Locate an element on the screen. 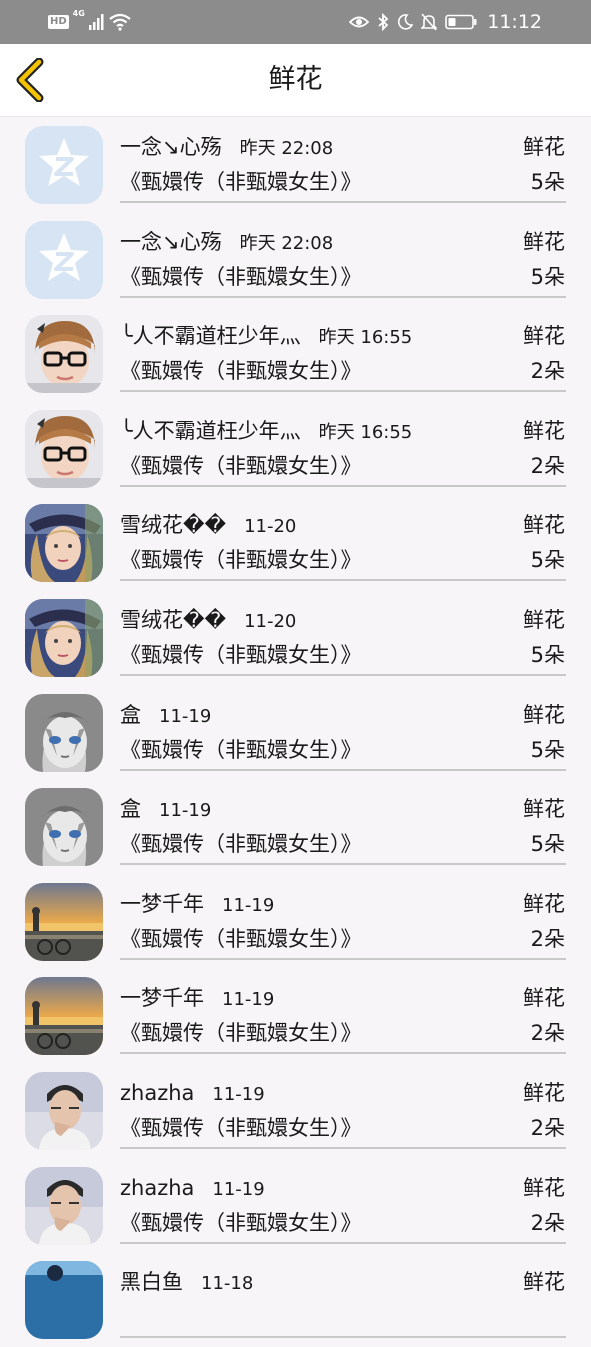  sender-line: zhazha 11-19 is located at coordinates (192, 1094).